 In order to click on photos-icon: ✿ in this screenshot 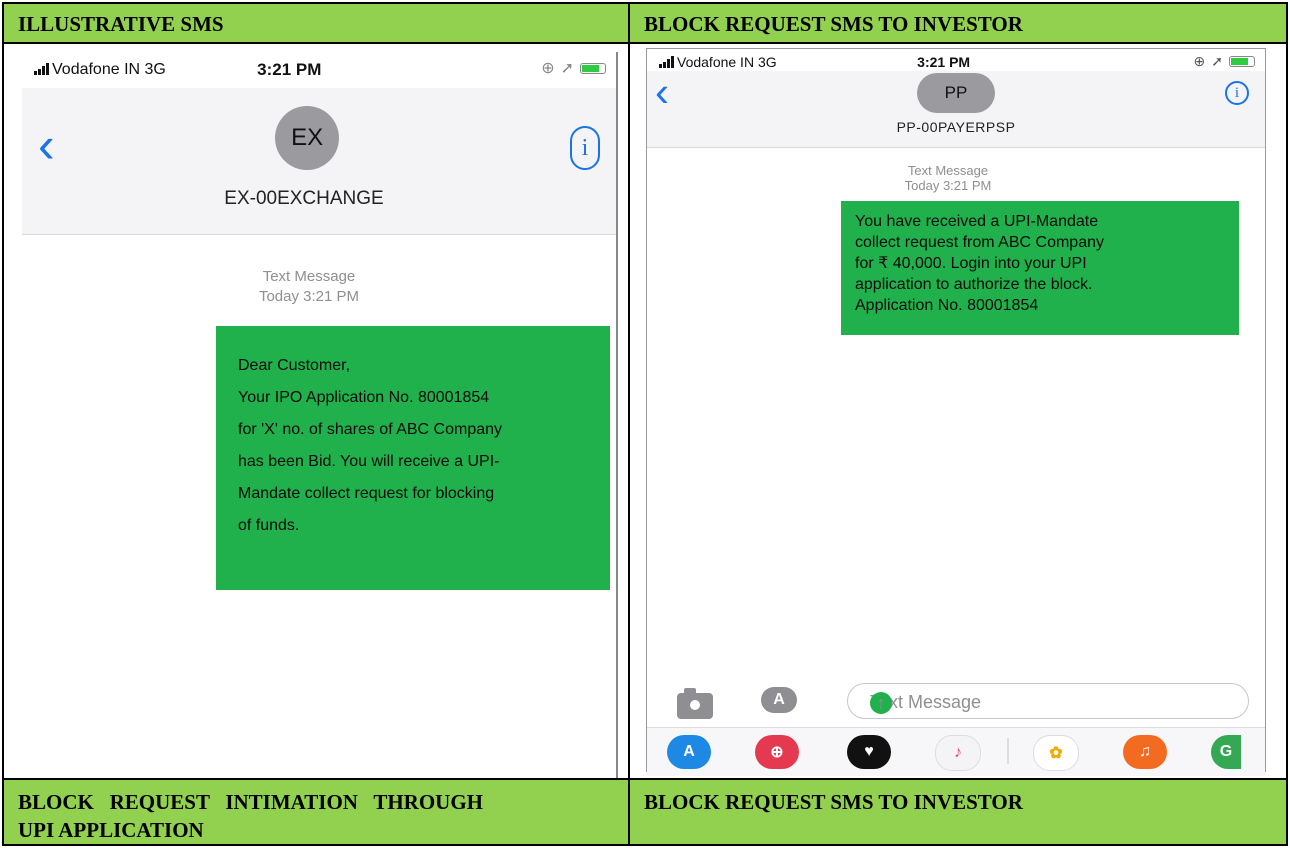, I will do `click(1056, 753)`.